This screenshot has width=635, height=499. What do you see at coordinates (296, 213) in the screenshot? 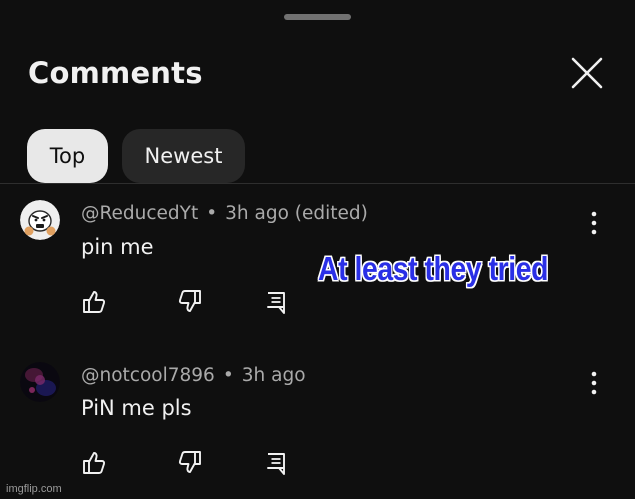
I see `comment-time: 3h ago (edited)` at bounding box center [296, 213].